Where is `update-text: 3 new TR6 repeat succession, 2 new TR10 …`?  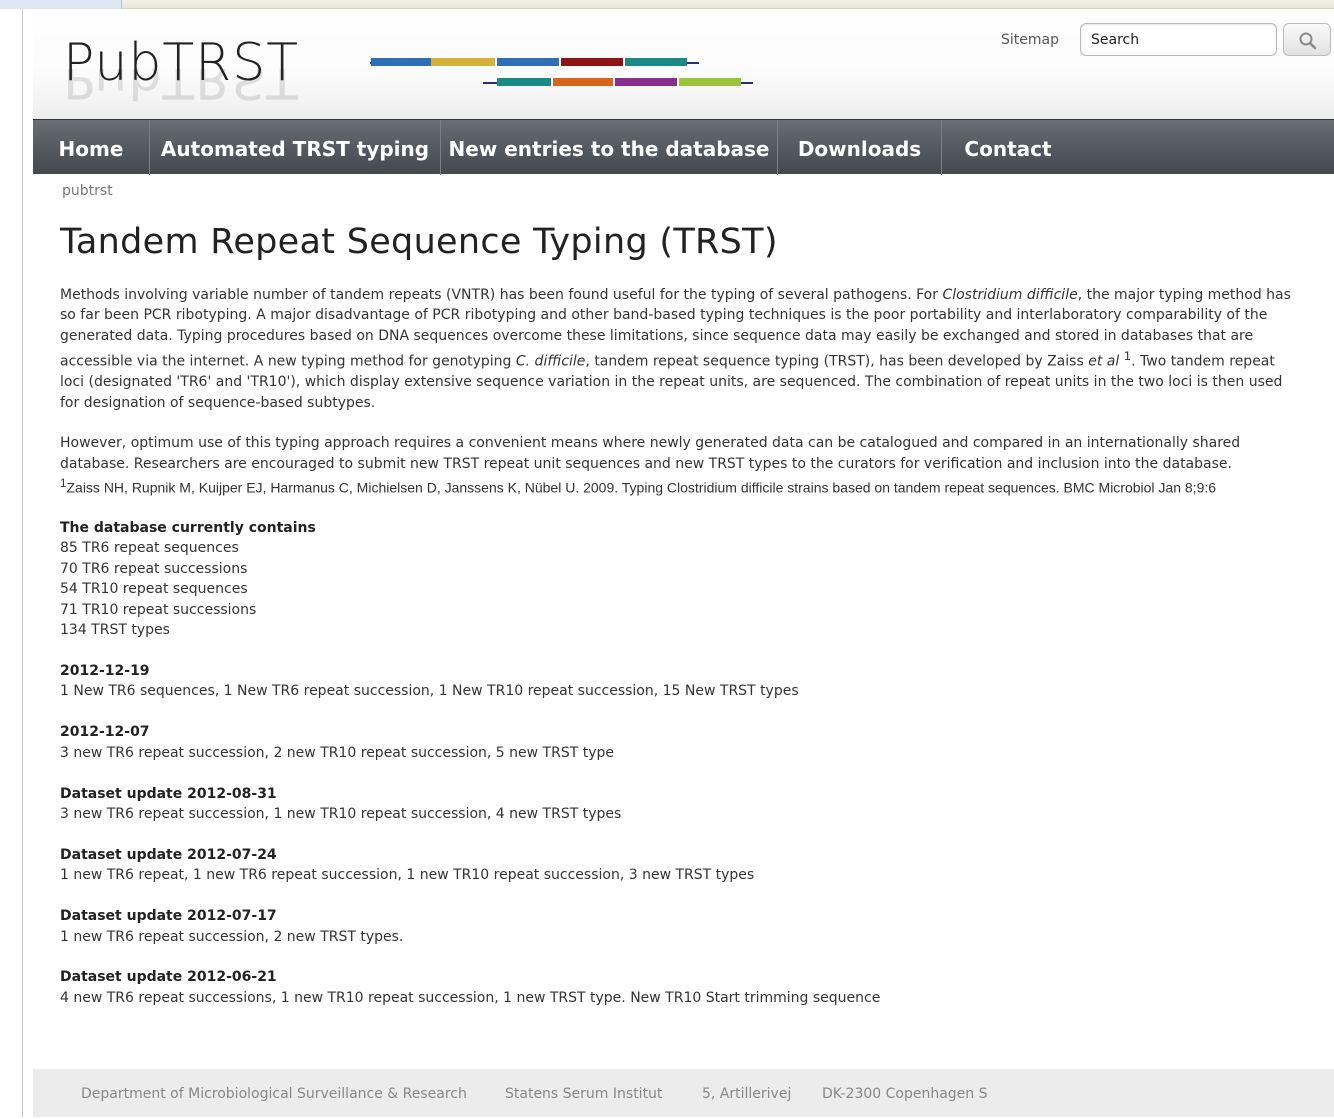
update-text: 3 new TR6 repeat succession, 2 new TR10 … is located at coordinates (337, 752).